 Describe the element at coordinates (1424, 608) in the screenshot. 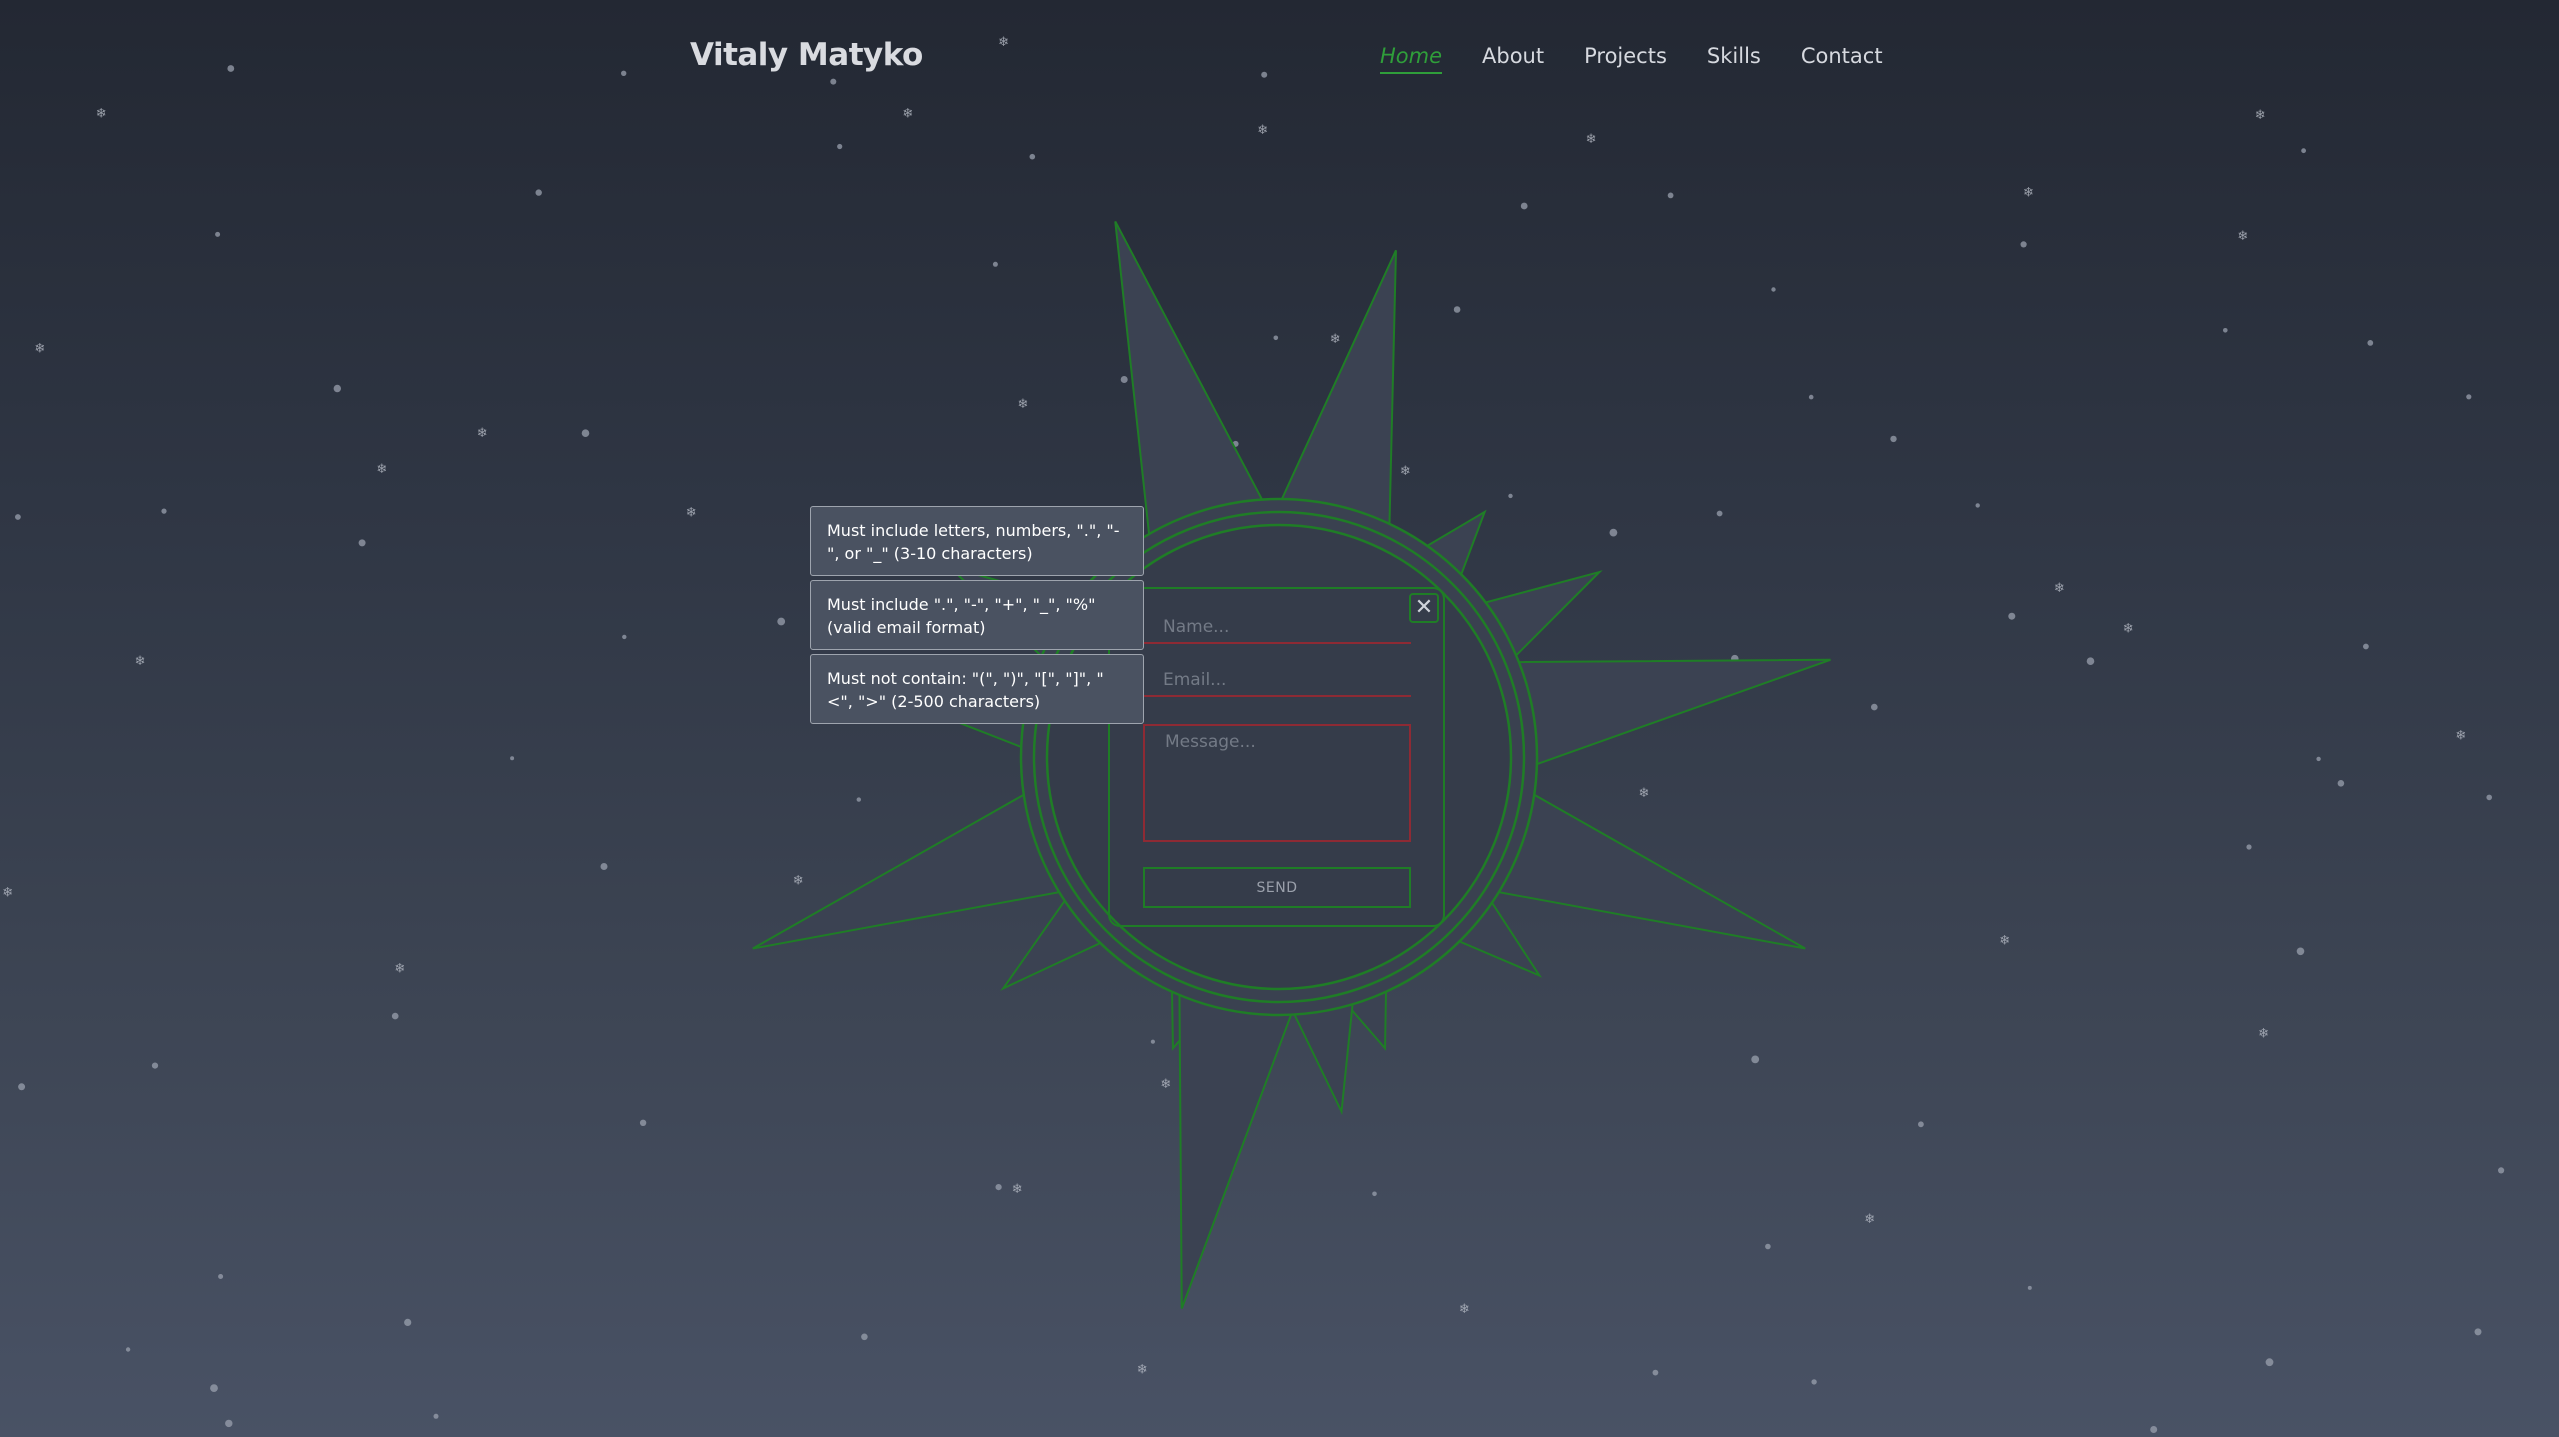

I see `close-form-button: ✕` at that location.